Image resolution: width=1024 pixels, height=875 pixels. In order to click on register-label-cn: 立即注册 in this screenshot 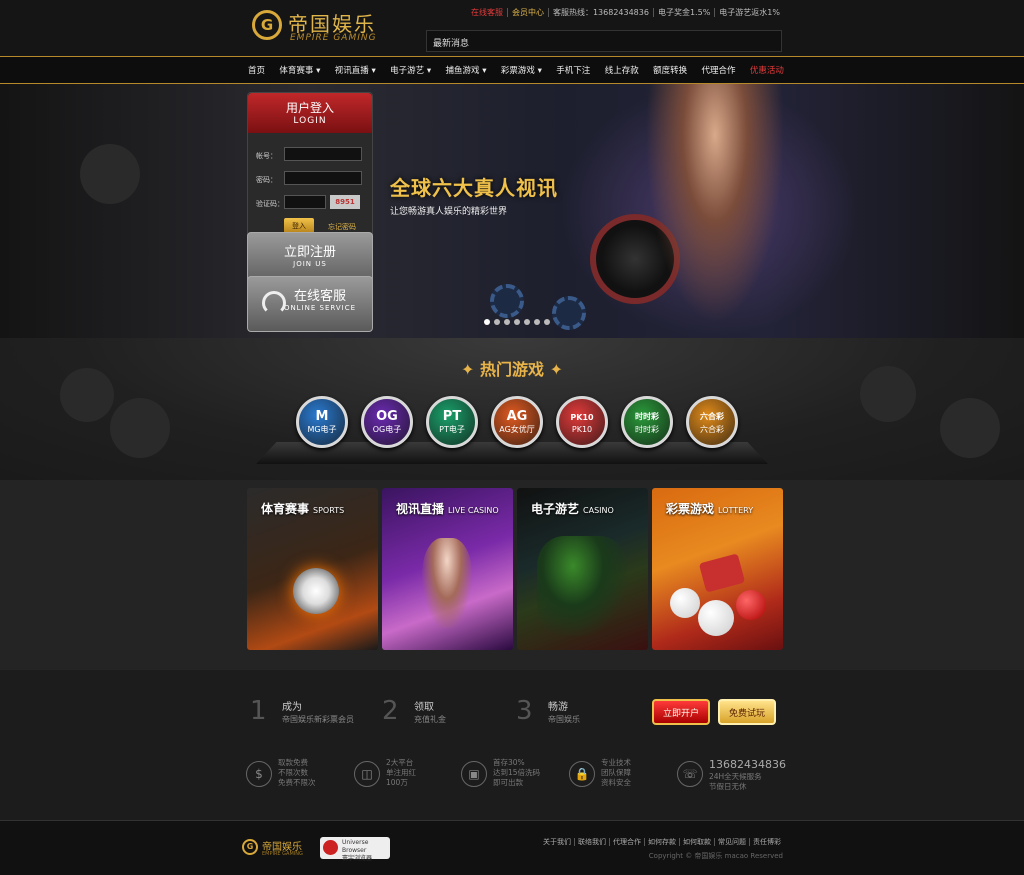, I will do `click(309, 252)`.